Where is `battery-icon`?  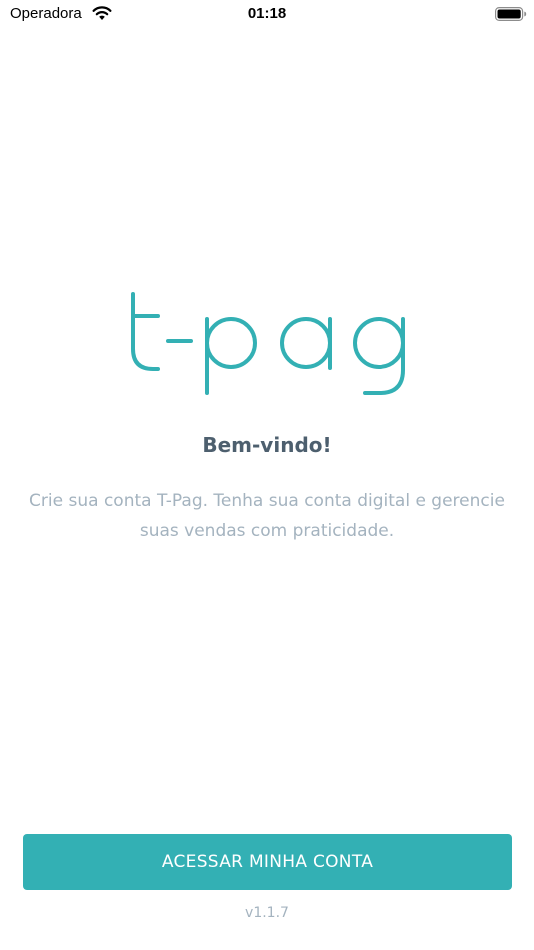
battery-icon is located at coordinates (511, 14).